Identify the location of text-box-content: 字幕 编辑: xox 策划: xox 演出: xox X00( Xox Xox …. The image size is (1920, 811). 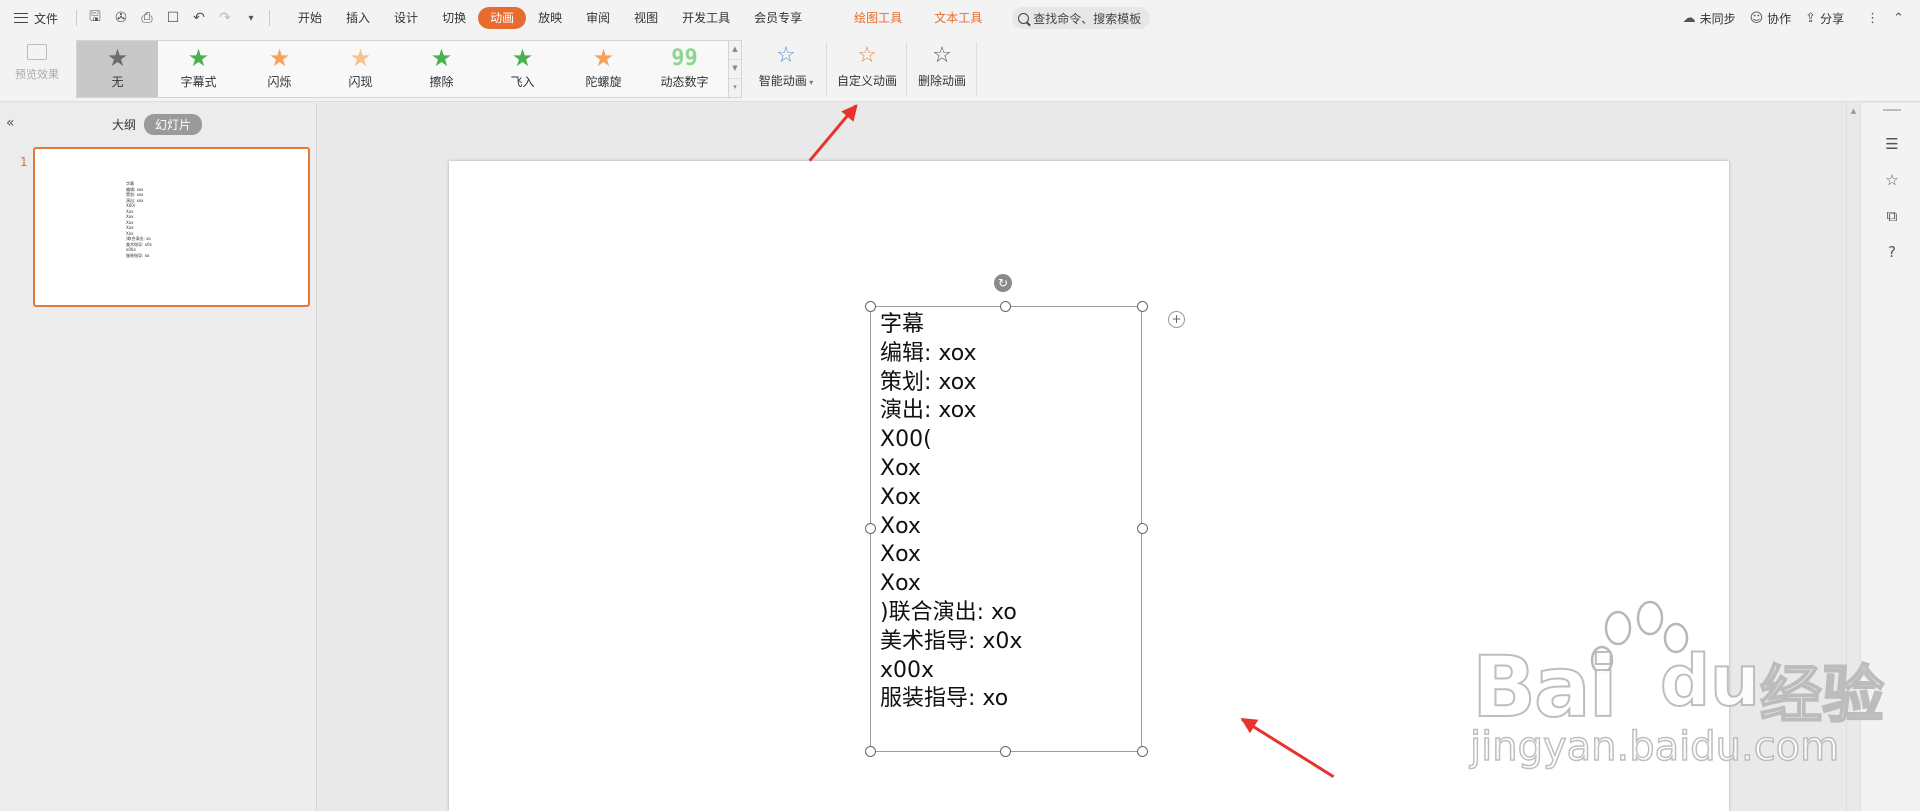
(951, 512).